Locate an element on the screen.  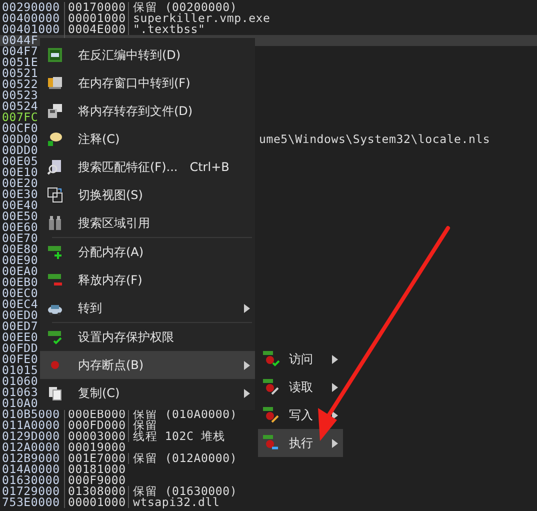
address-cell-text: 00E50 is located at coordinates (19, 216).